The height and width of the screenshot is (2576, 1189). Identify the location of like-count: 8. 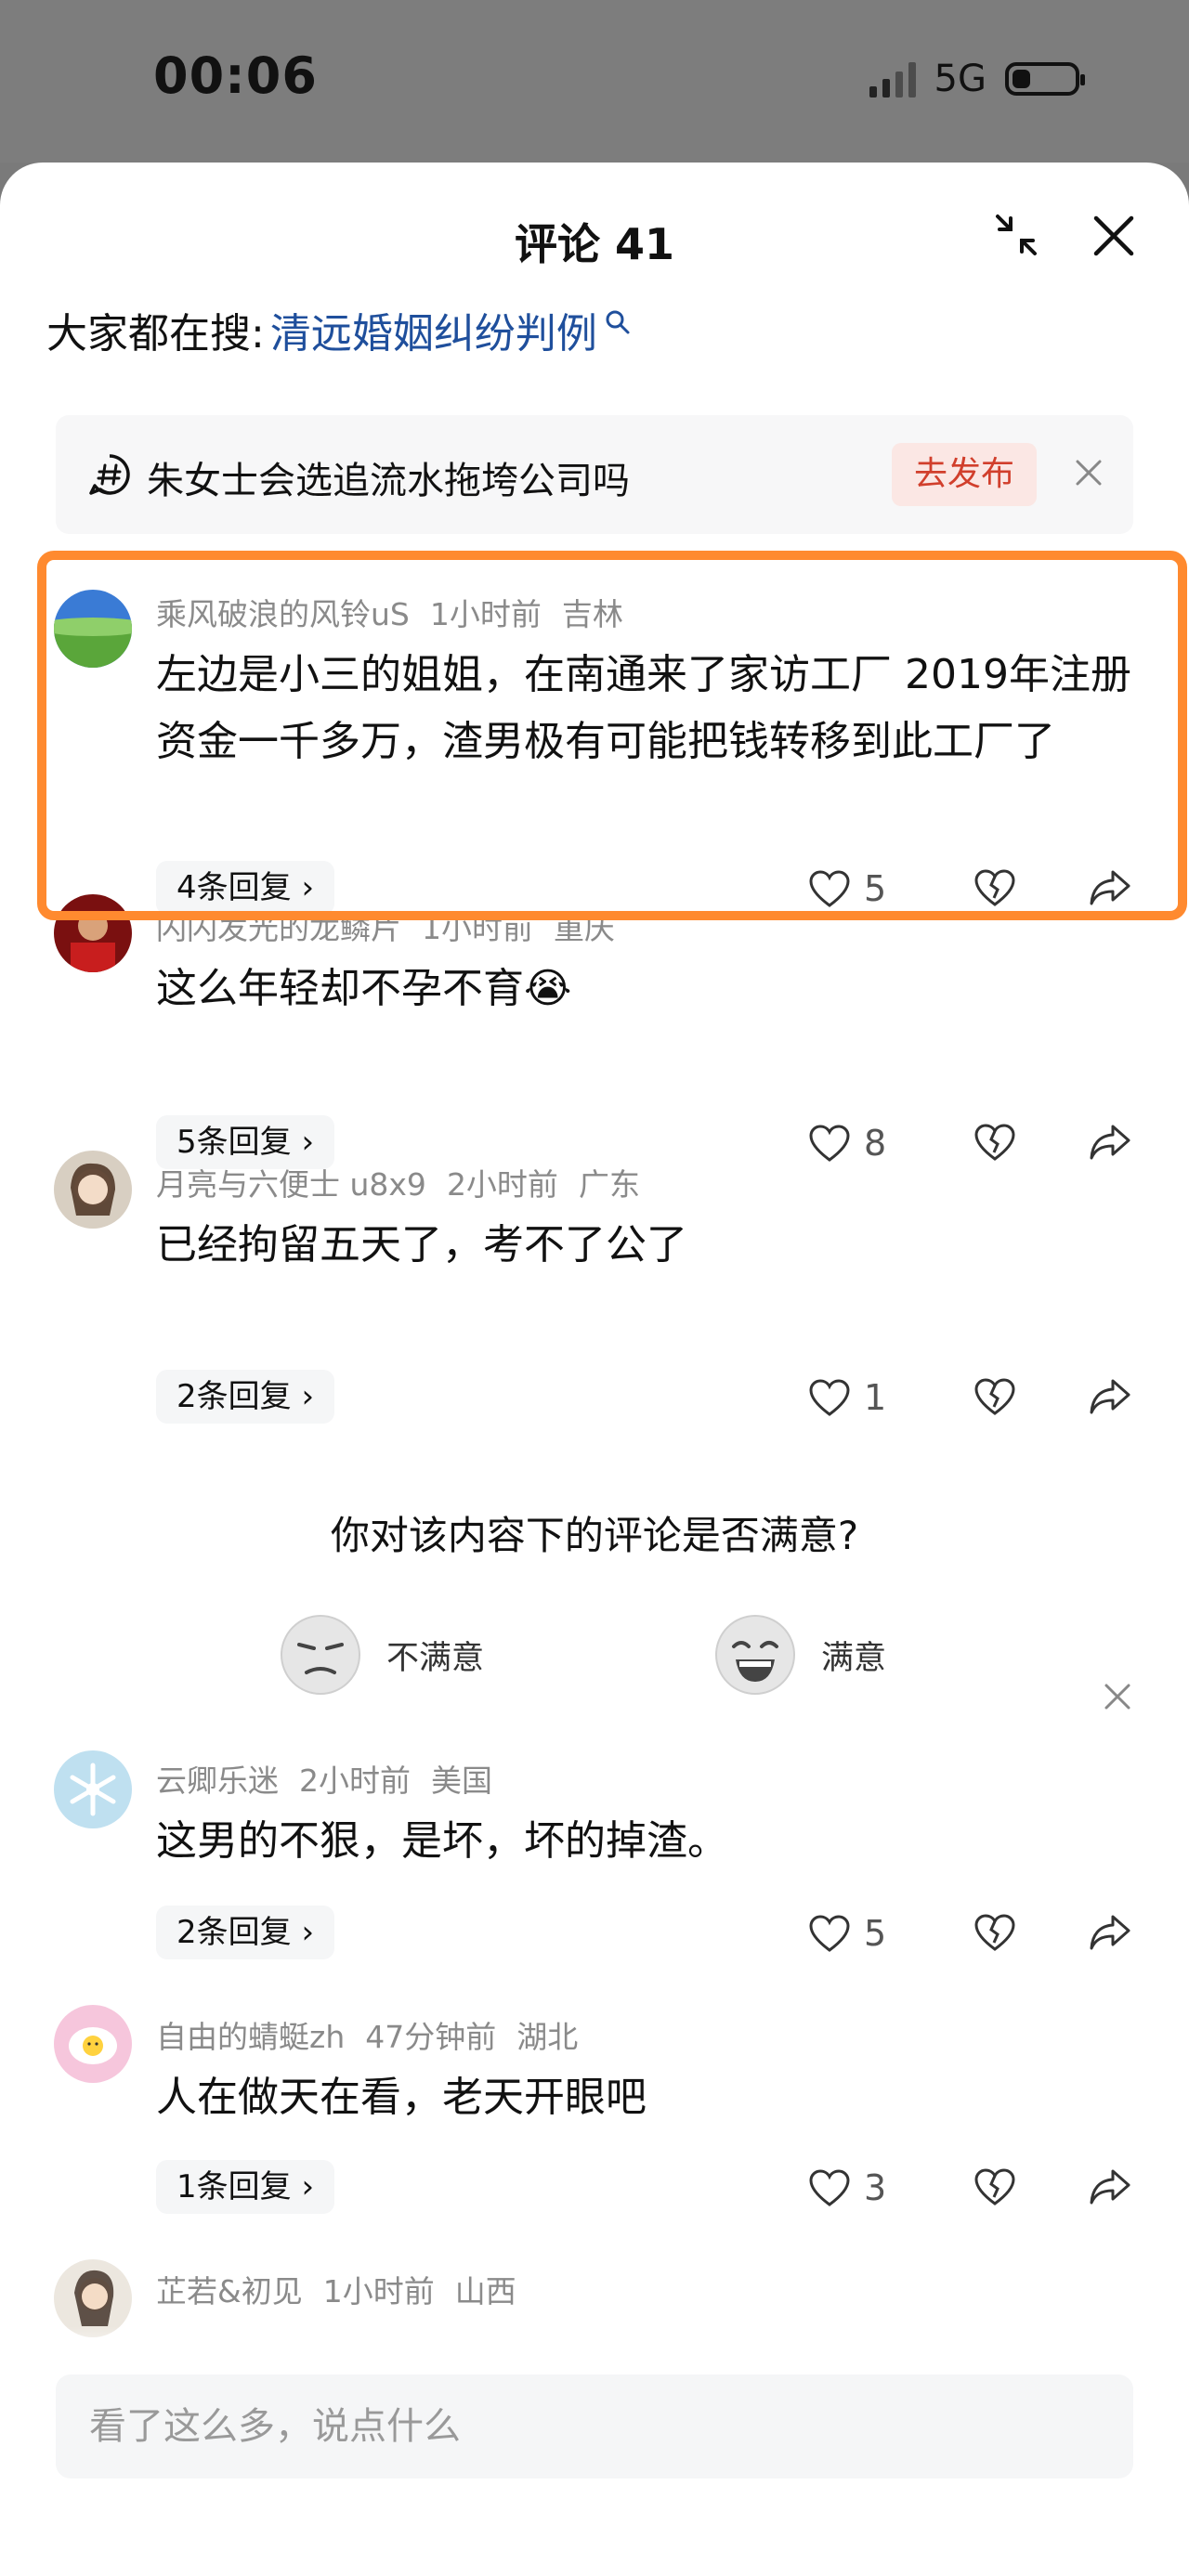
(875, 1143).